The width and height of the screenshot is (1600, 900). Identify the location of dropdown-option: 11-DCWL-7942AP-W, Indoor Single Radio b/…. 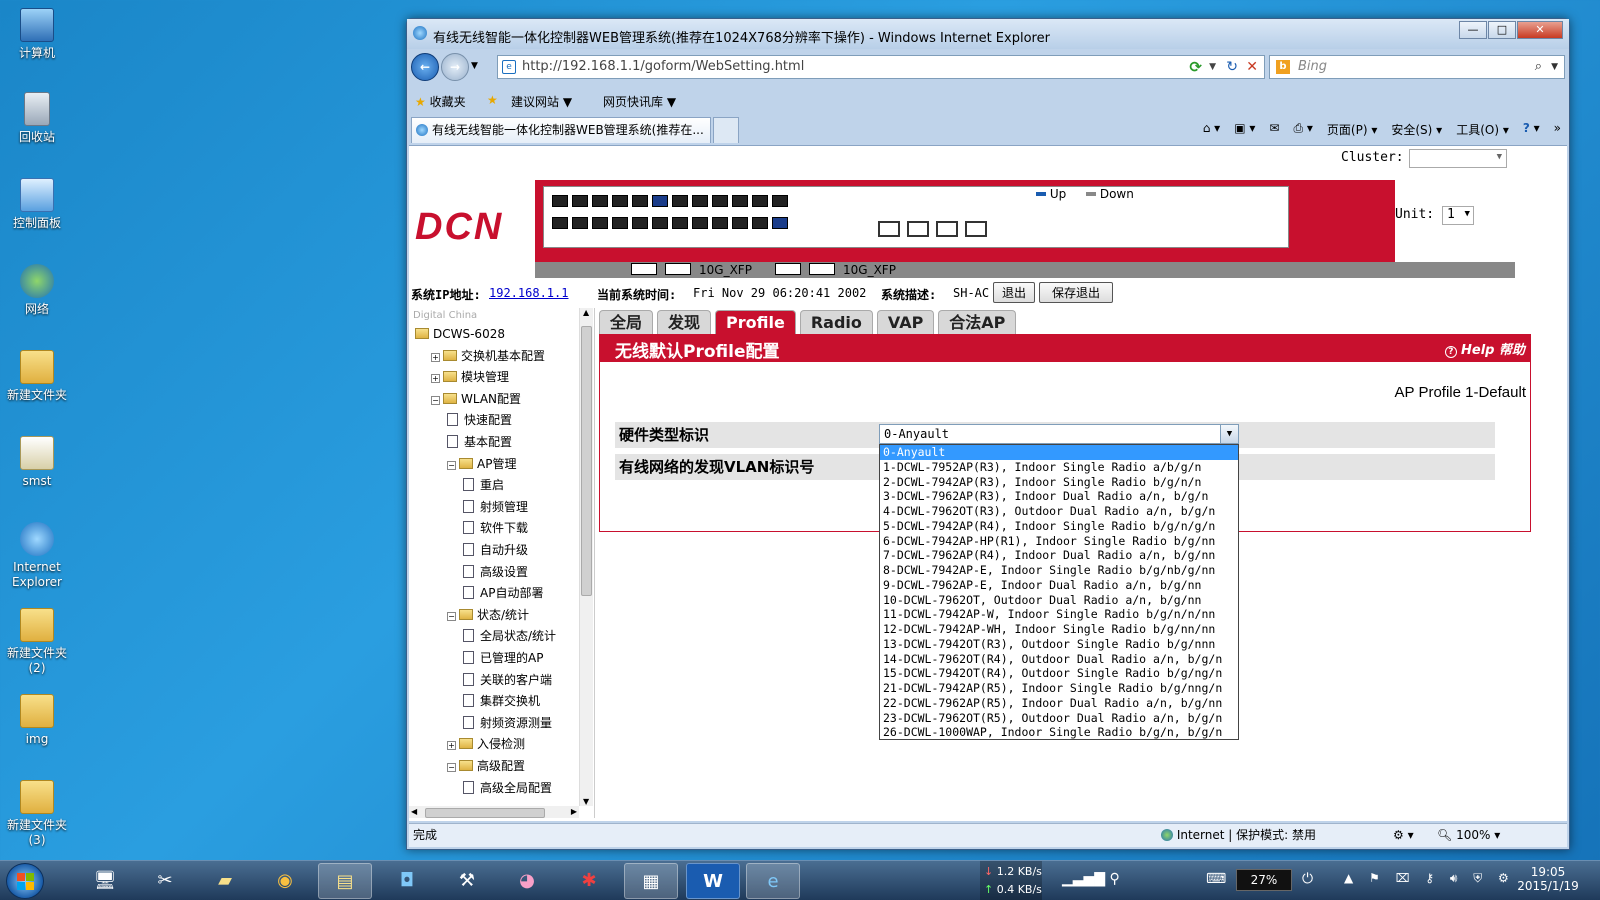
(1059, 614).